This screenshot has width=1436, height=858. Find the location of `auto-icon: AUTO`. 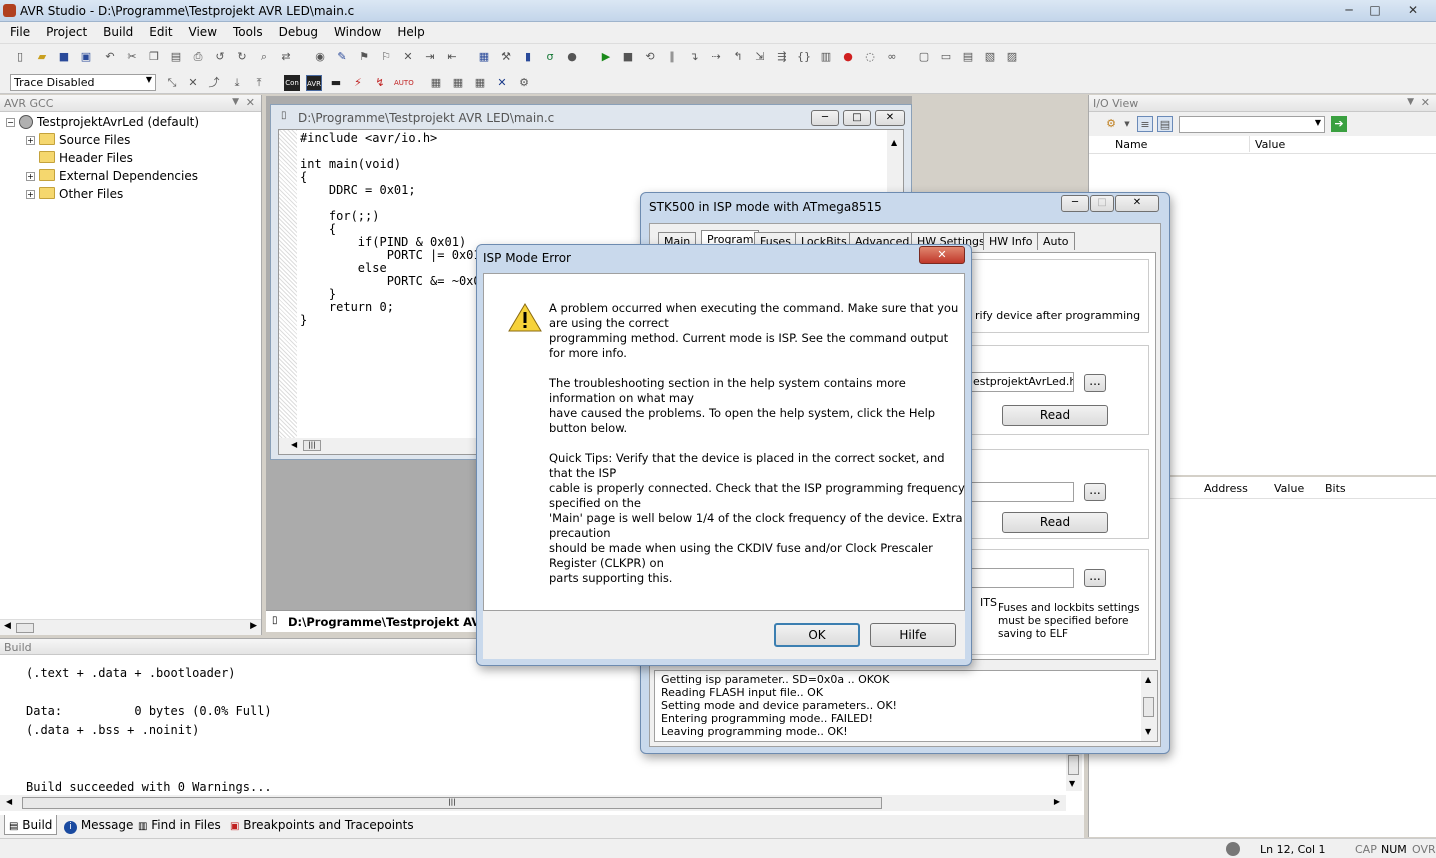

auto-icon: AUTO is located at coordinates (404, 83).